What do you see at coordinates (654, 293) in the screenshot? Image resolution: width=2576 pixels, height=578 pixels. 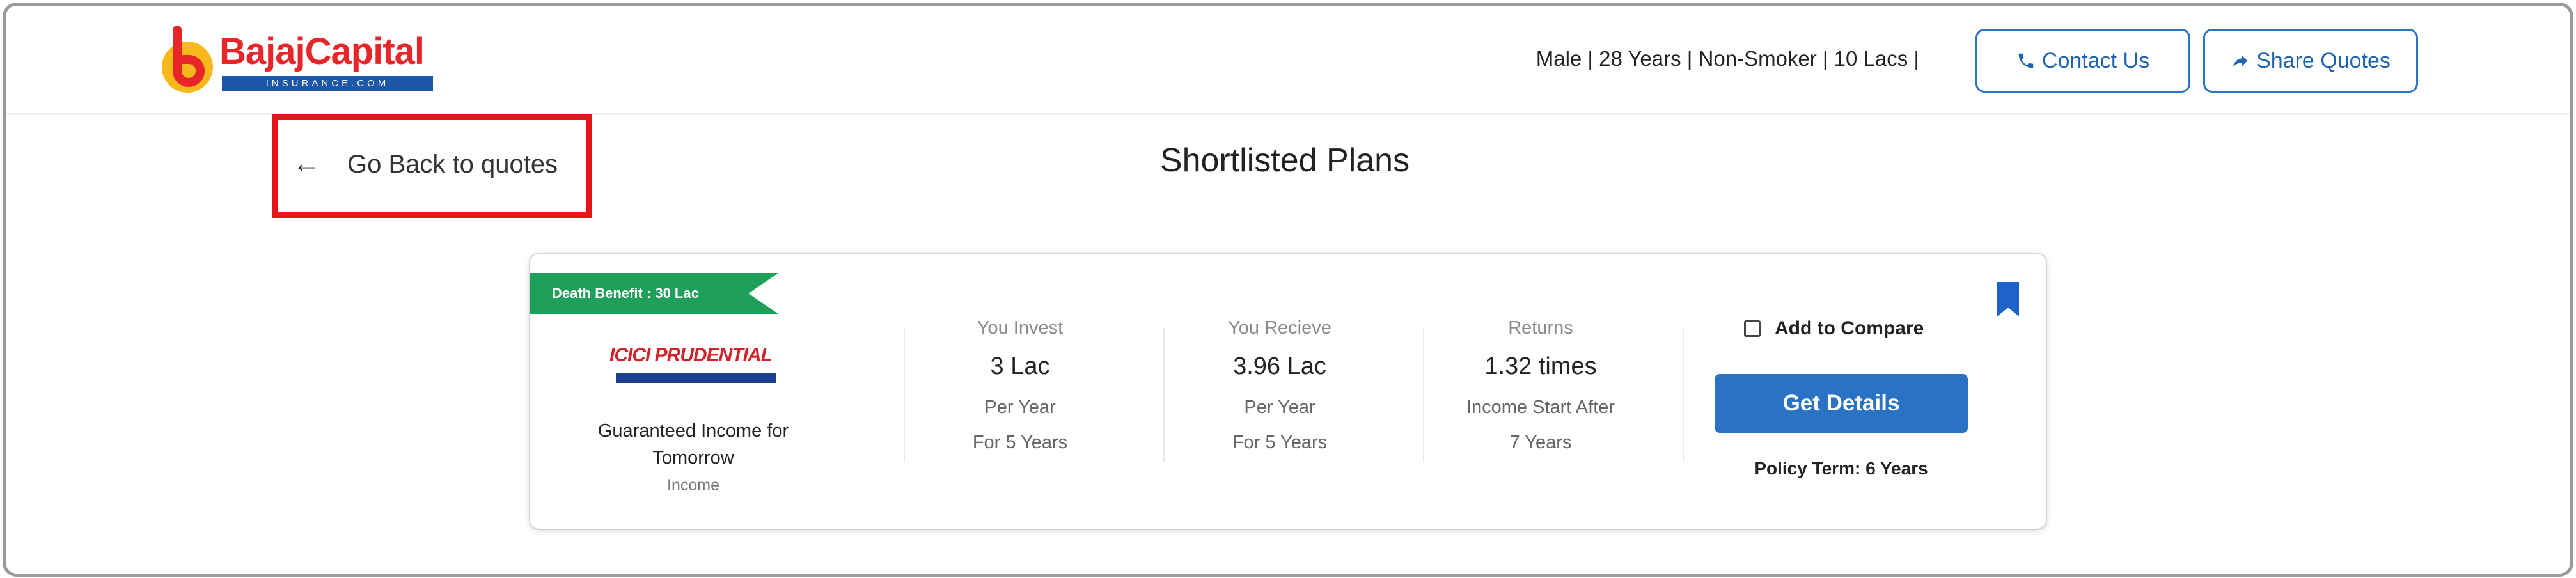 I see `death-benefit-ribbon: Death Benefit : 30 Lac` at bounding box center [654, 293].